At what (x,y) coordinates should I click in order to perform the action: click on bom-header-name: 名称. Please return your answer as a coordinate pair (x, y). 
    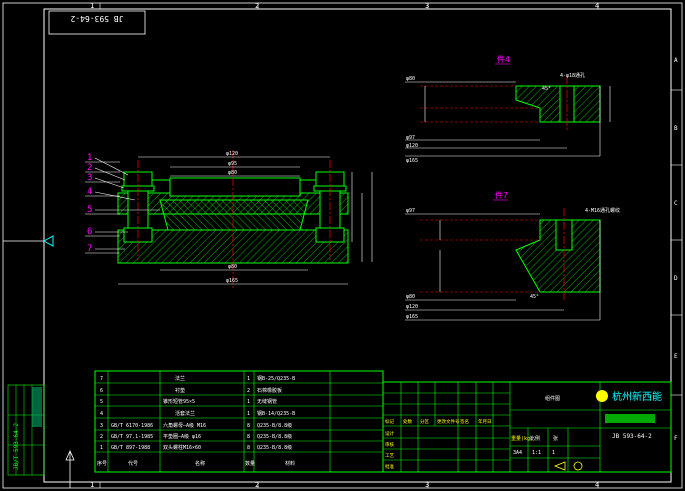
    Looking at the image, I should click on (200, 463).